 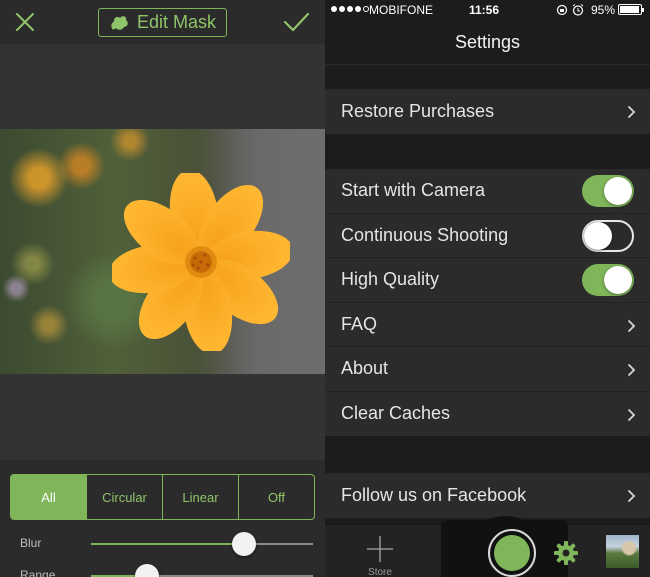 I want to click on row-label: Continuous Shooting, so click(x=425, y=234).